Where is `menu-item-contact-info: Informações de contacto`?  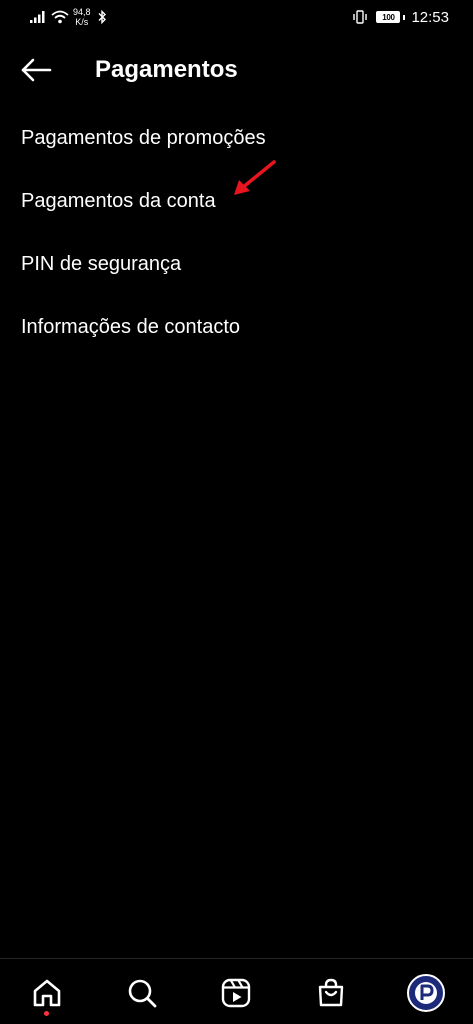
menu-item-contact-info: Informações de contacto is located at coordinates (236, 327).